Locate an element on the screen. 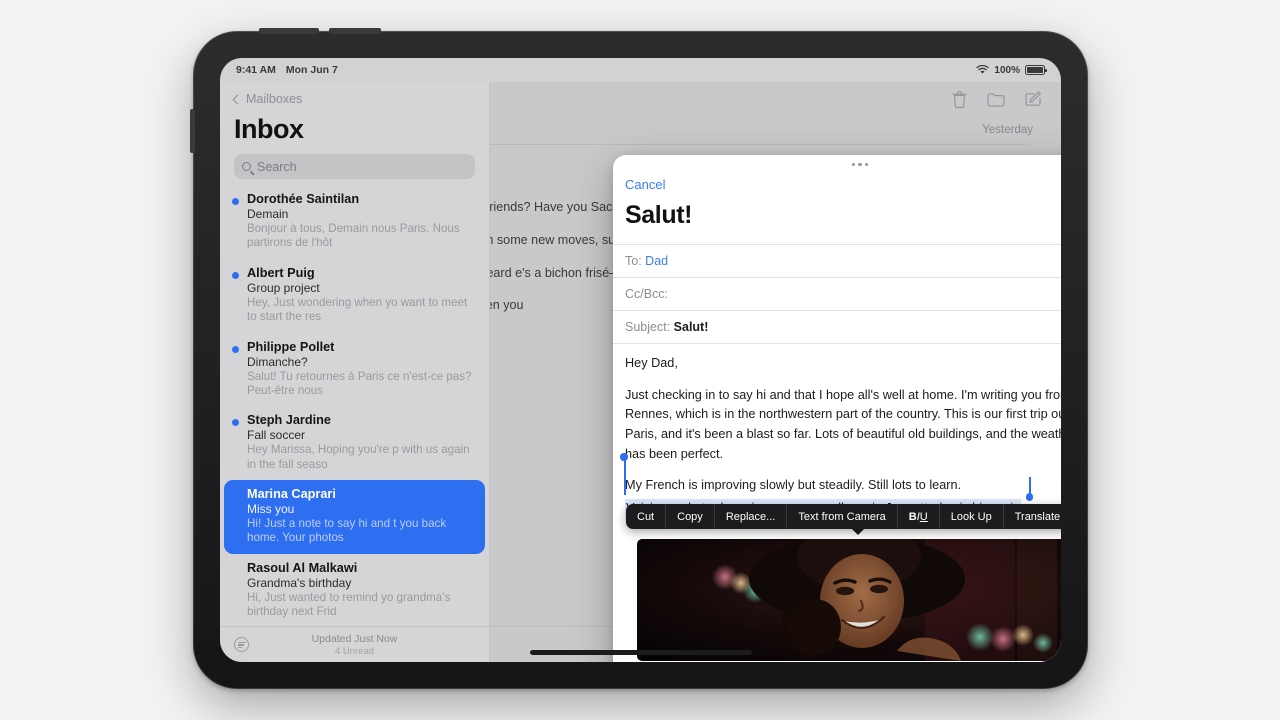 This screenshot has width=1280, height=720. attachment-wrapper is located at coordinates (843, 599).